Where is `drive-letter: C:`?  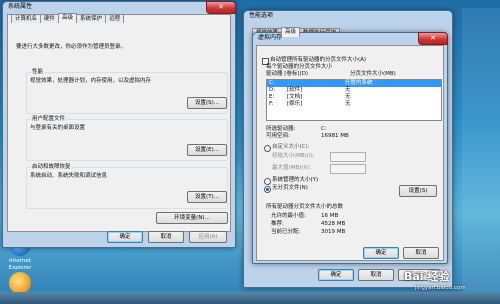
drive-letter: C: is located at coordinates (272, 83).